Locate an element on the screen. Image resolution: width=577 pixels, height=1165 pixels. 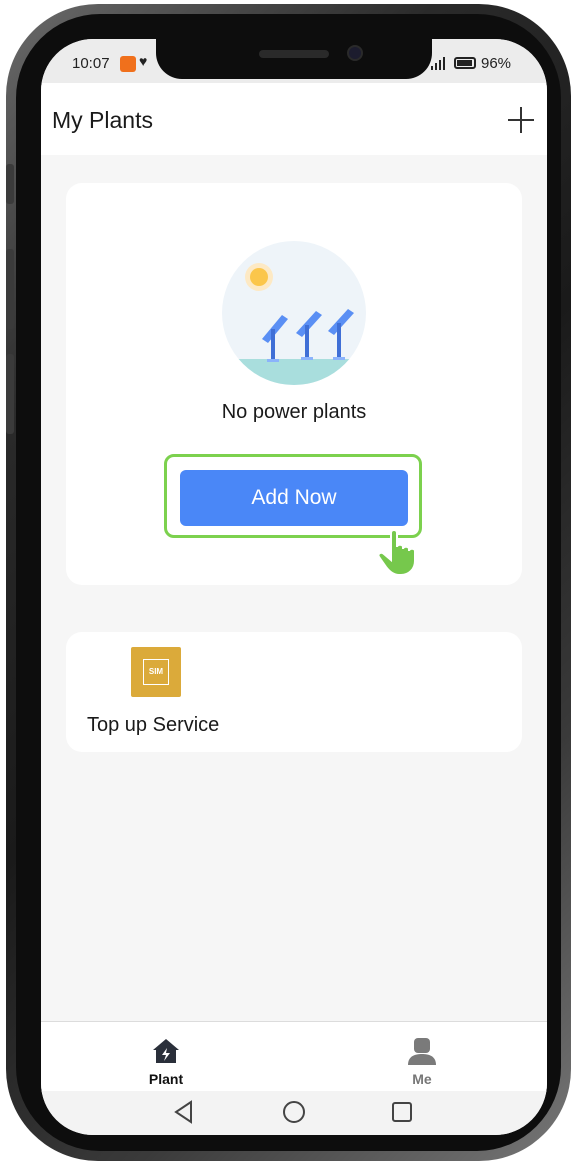
notification-icon is located at coordinates (128, 64).